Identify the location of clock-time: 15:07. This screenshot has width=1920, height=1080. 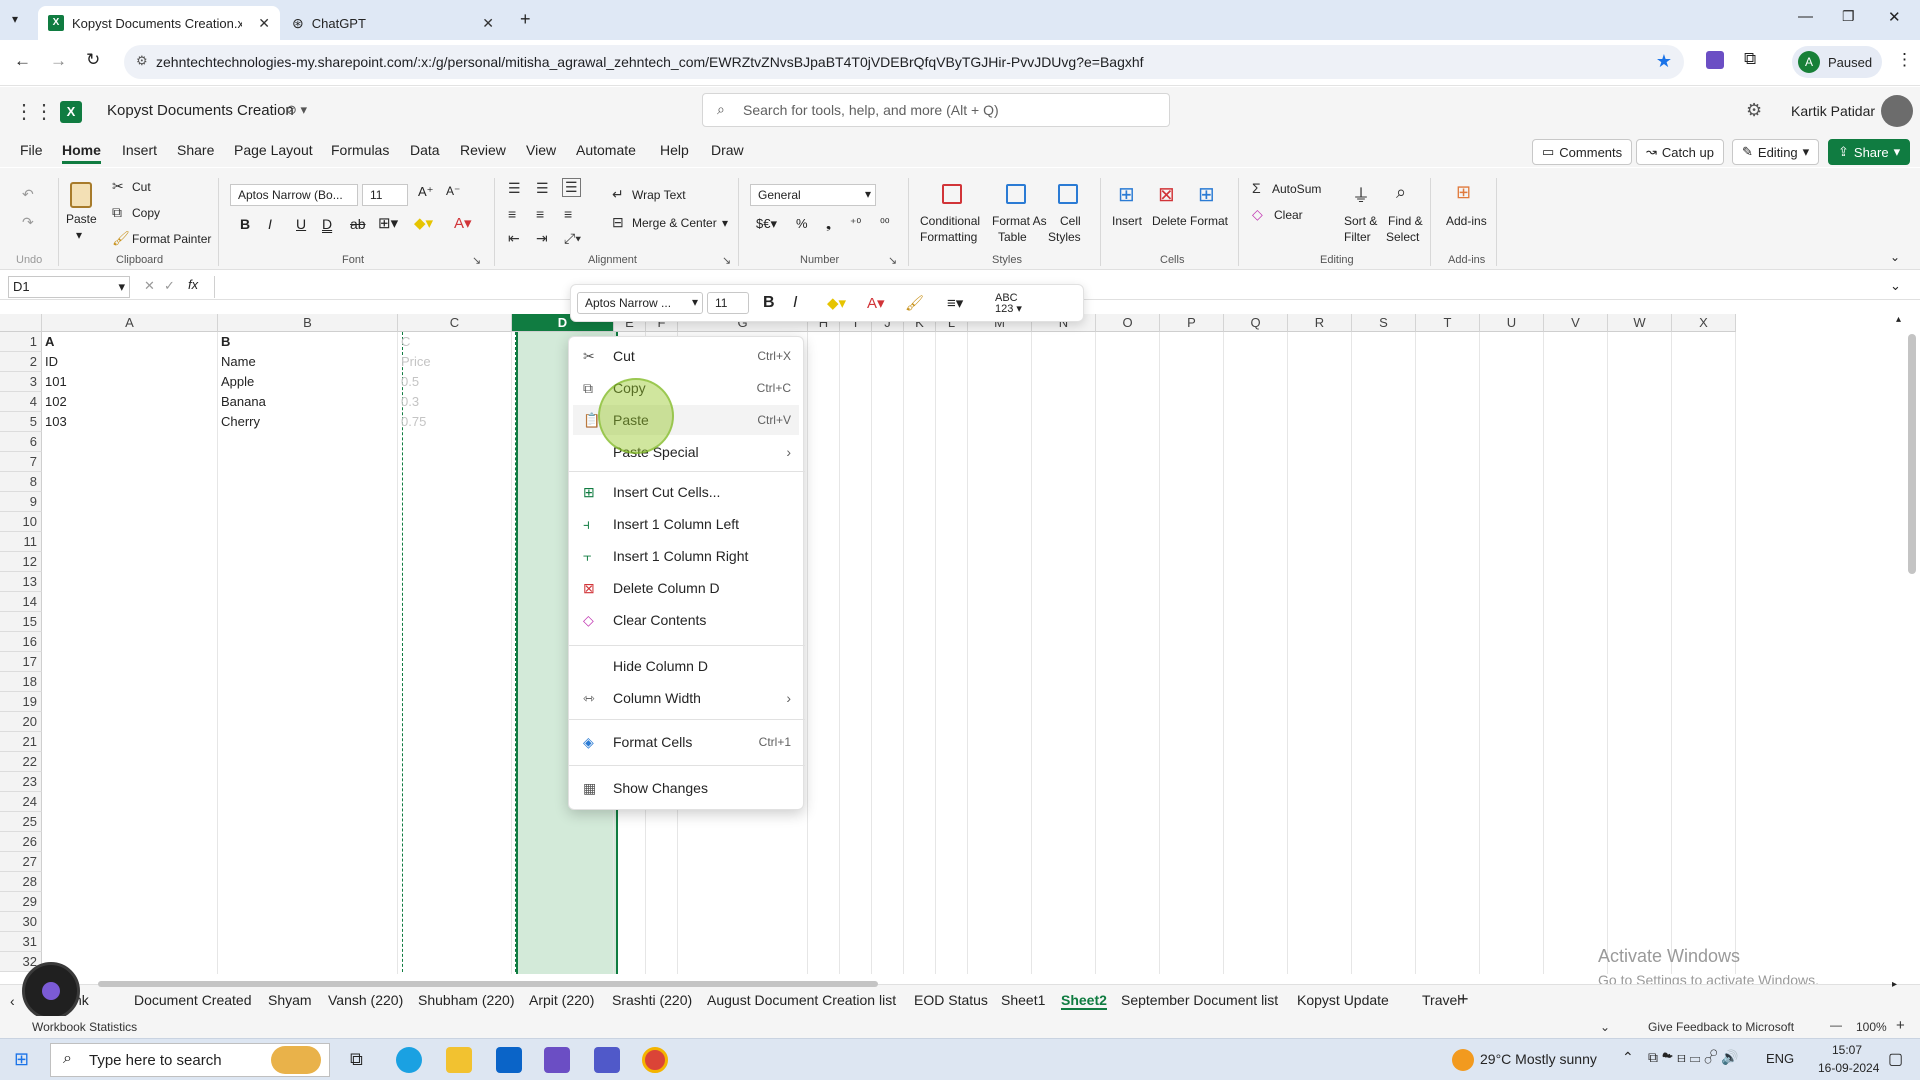
(1847, 1050).